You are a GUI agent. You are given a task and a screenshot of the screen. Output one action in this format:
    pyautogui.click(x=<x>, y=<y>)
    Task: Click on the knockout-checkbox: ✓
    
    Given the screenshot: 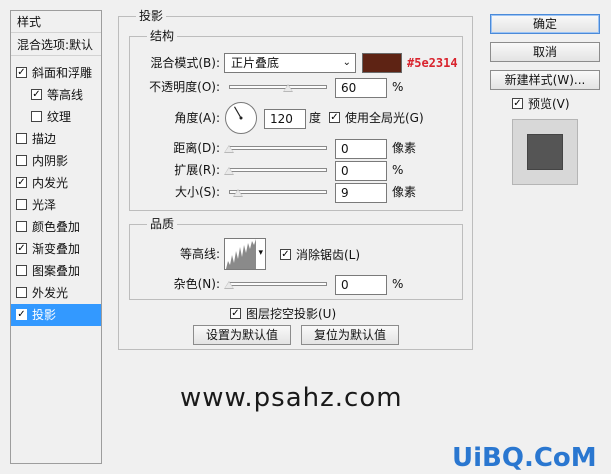 What is the action you would take?
    pyautogui.click(x=235, y=313)
    